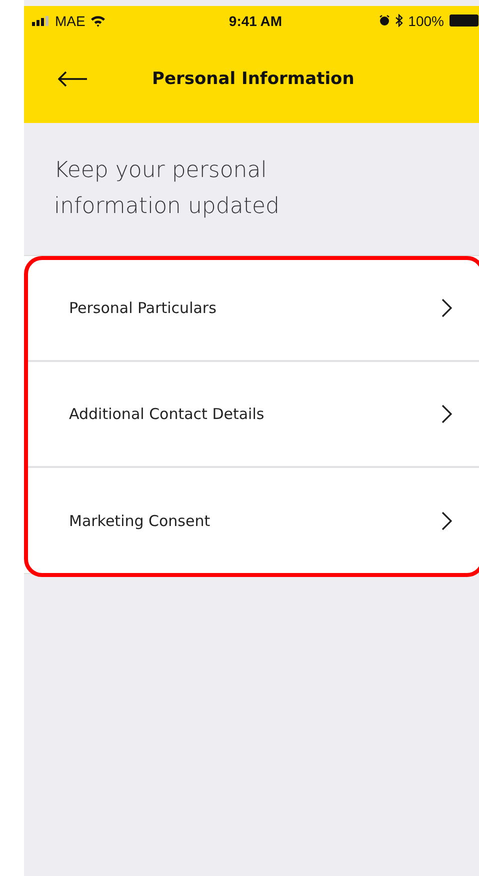 The width and height of the screenshot is (479, 876). I want to click on battery-icon, so click(463, 20).